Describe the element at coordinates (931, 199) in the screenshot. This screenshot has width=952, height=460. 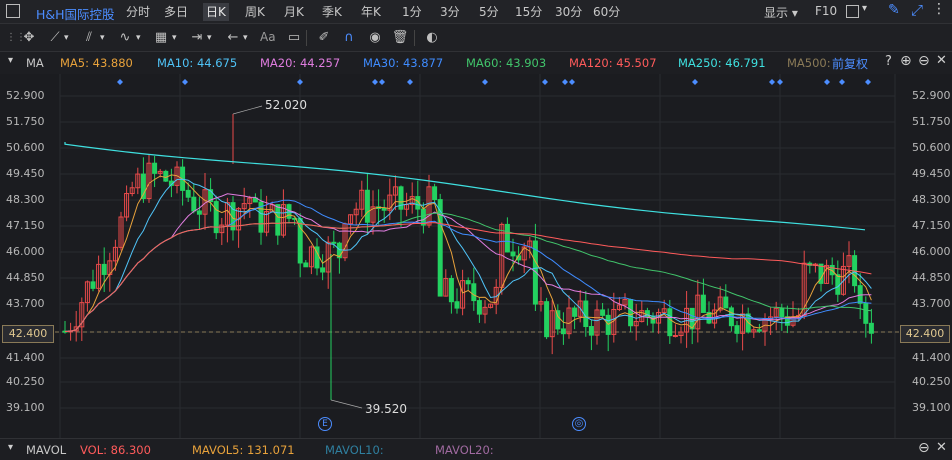
I see `y-tick-right-4: 48.300` at that location.